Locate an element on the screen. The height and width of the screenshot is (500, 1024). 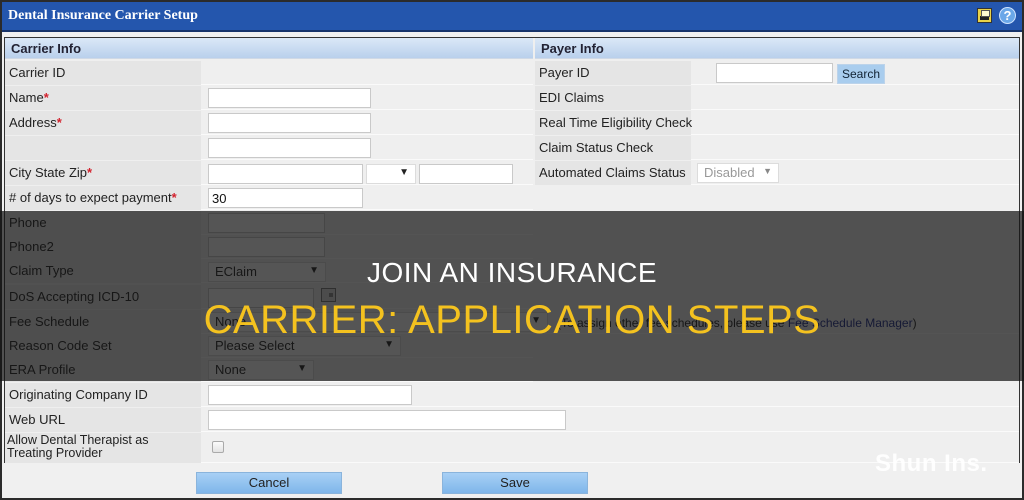
name-input is located at coordinates (289, 98).